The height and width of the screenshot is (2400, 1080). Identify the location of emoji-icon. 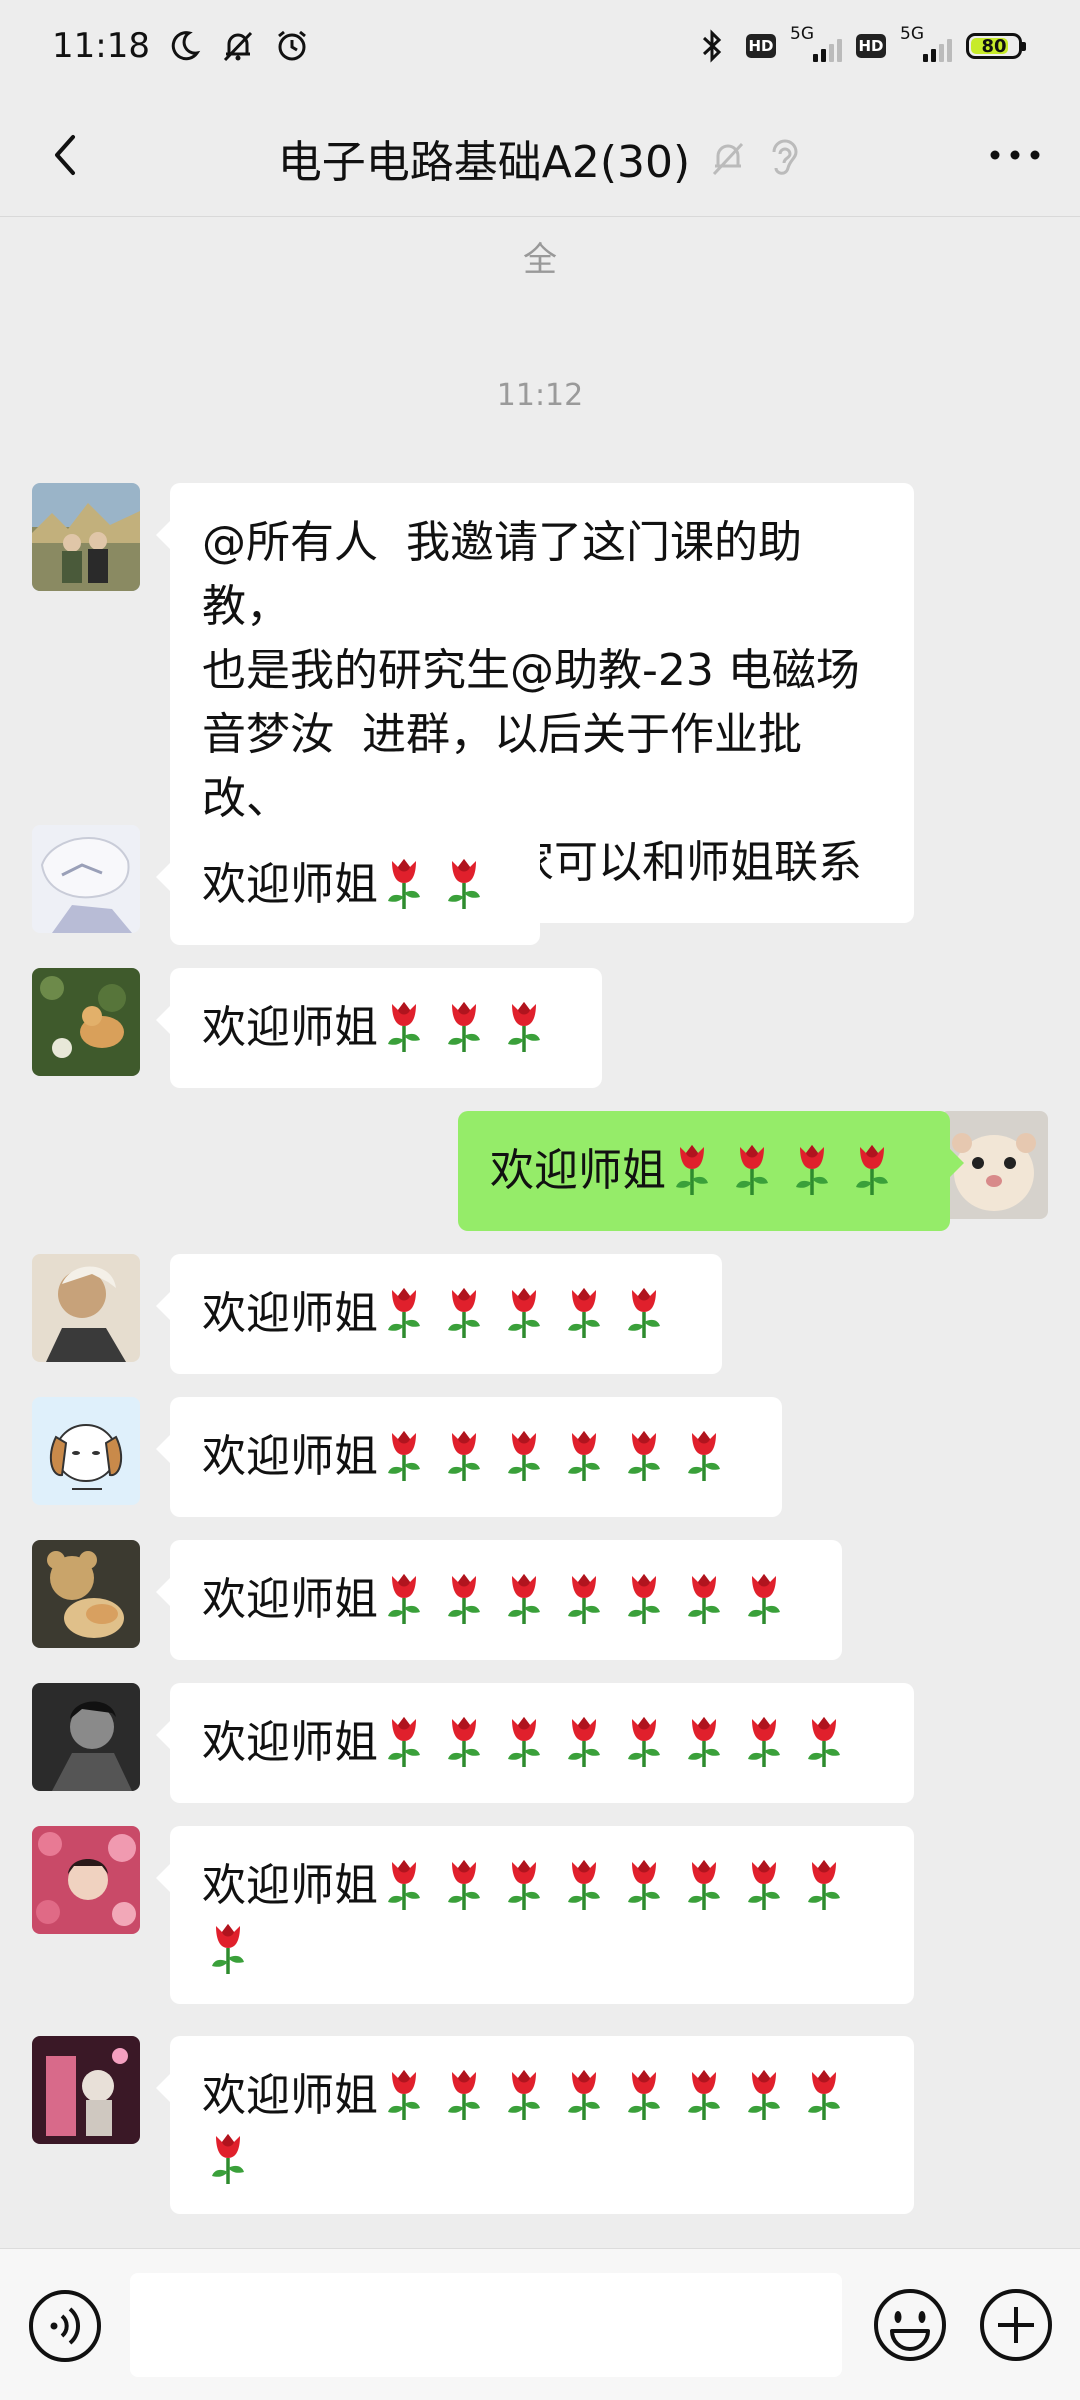
(910, 2325).